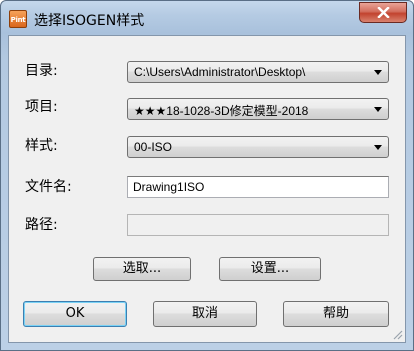 This screenshot has height=351, width=414. What do you see at coordinates (48, 187) in the screenshot?
I see `filename-label: 文件名:` at bounding box center [48, 187].